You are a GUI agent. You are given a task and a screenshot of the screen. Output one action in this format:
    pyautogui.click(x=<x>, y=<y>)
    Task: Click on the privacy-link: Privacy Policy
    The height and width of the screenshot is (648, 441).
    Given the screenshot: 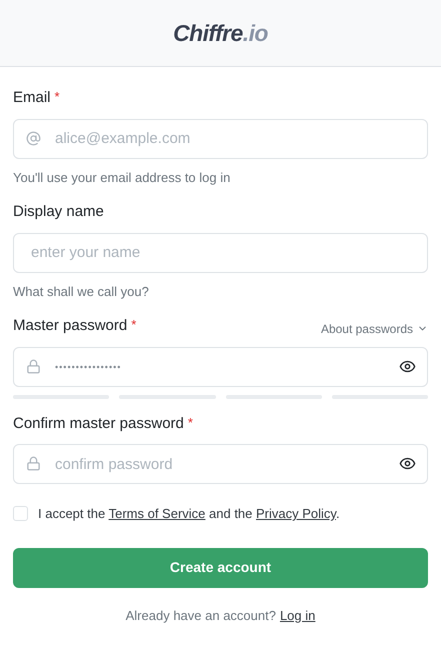 What is the action you would take?
    pyautogui.click(x=296, y=513)
    